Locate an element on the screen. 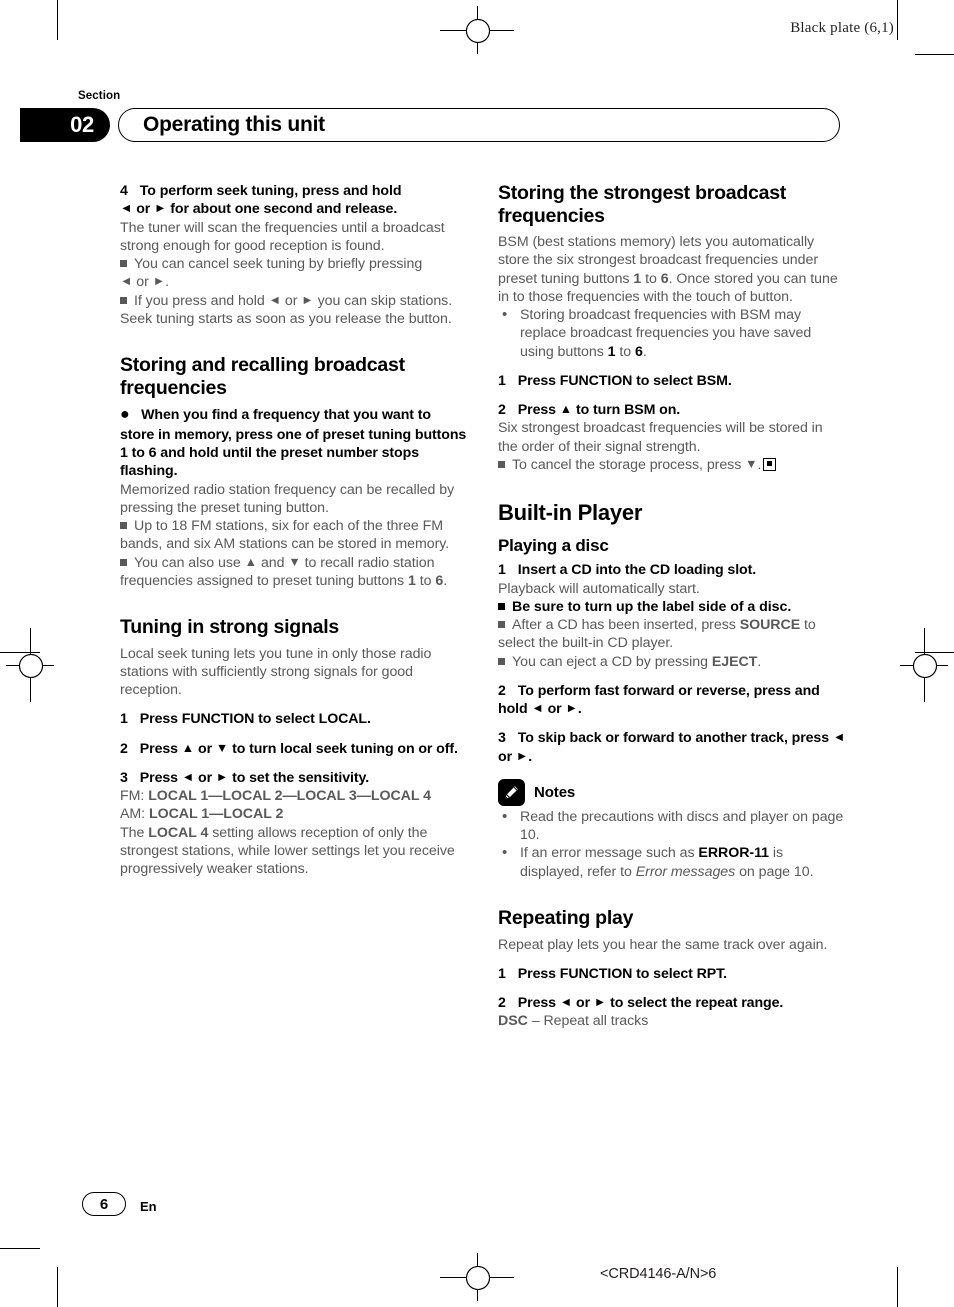  step-text-b: to select the repeat range. is located at coordinates (697, 1003).